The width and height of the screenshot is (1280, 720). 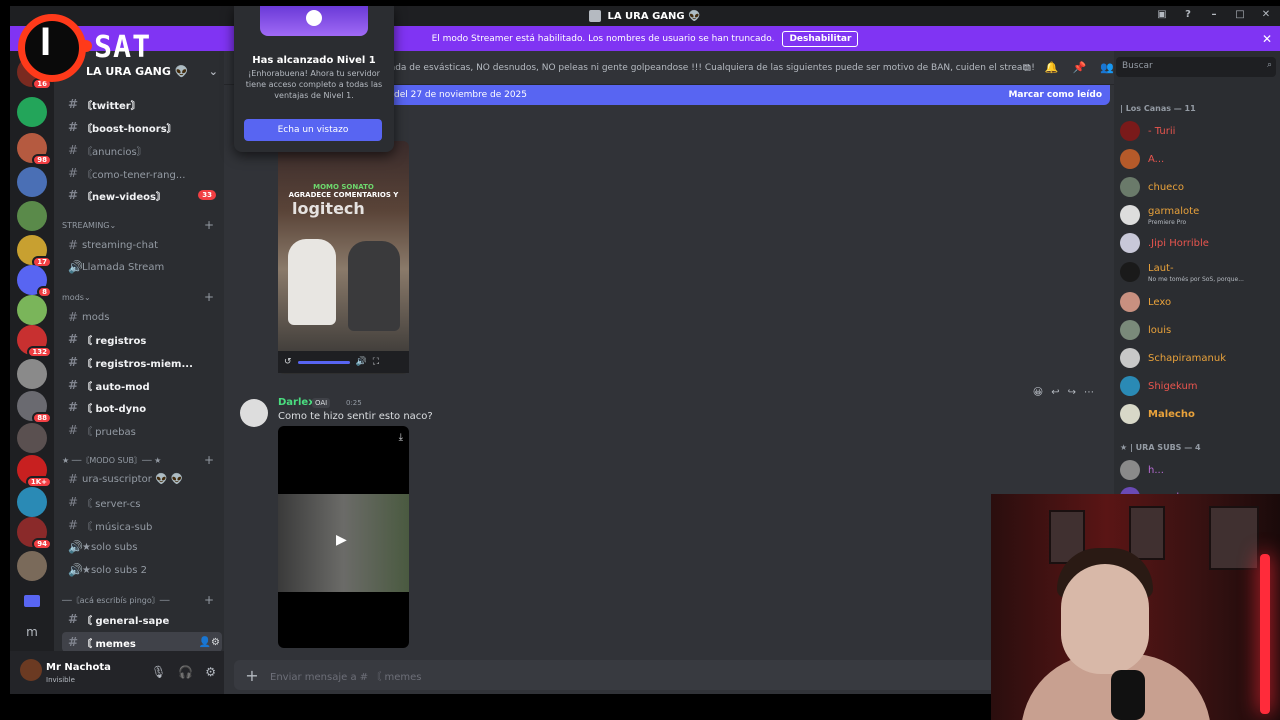 What do you see at coordinates (1080, 68) in the screenshot?
I see `pin-icon: 📌` at bounding box center [1080, 68].